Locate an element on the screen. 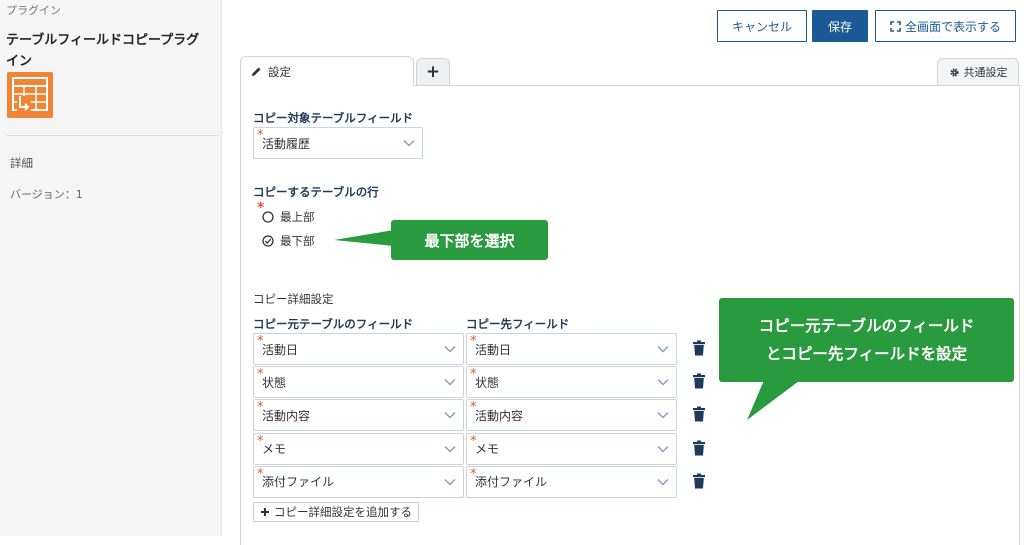  radio-bottom-label: 最下部 is located at coordinates (297, 241).